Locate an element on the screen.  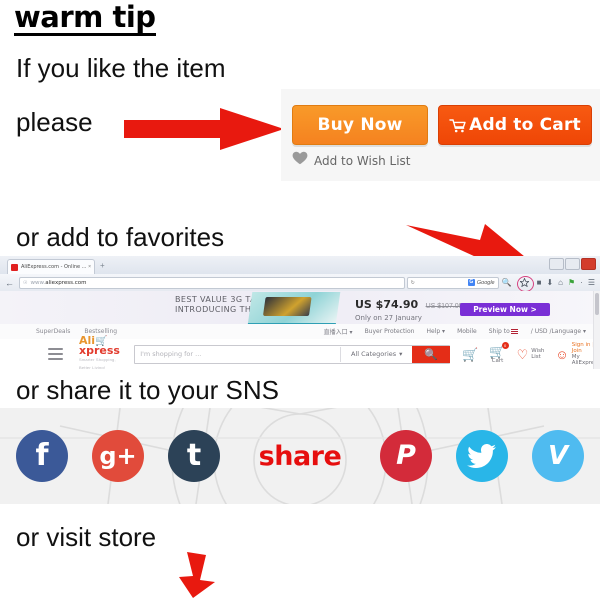
hamburger-menu-icon is located at coordinates (55, 354).